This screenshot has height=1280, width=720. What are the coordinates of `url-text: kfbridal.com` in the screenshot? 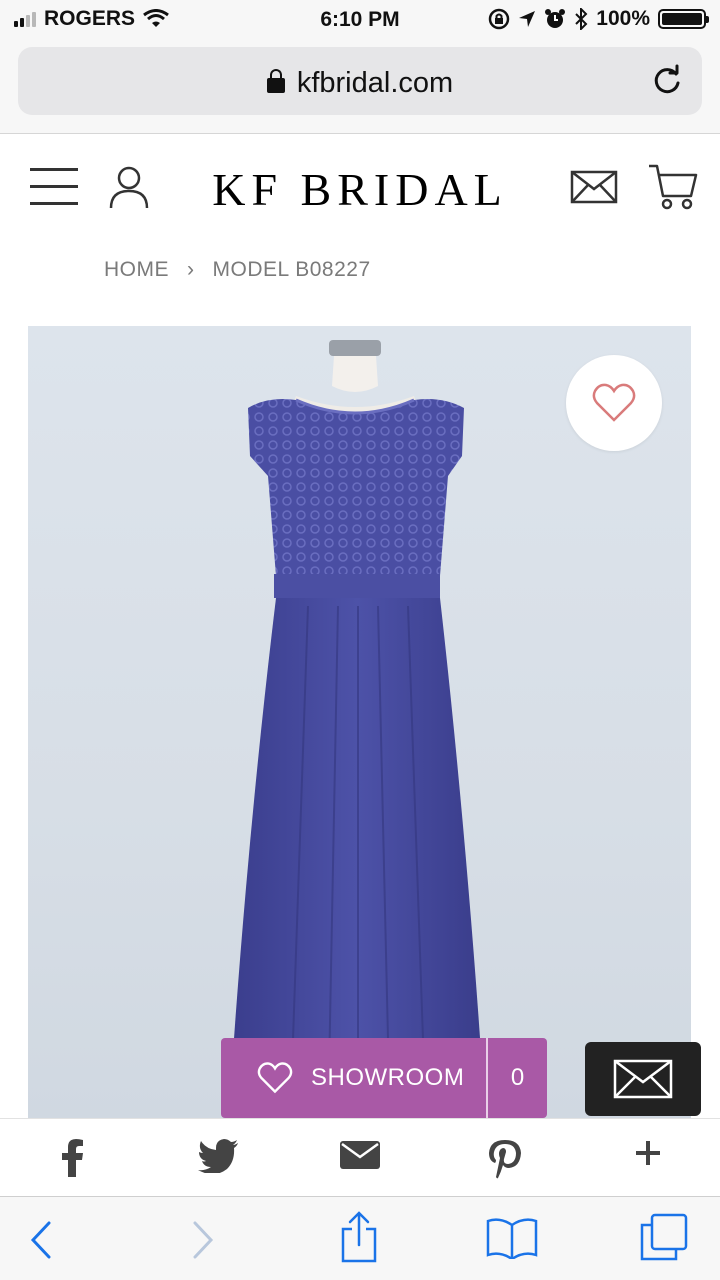 It's located at (375, 83).